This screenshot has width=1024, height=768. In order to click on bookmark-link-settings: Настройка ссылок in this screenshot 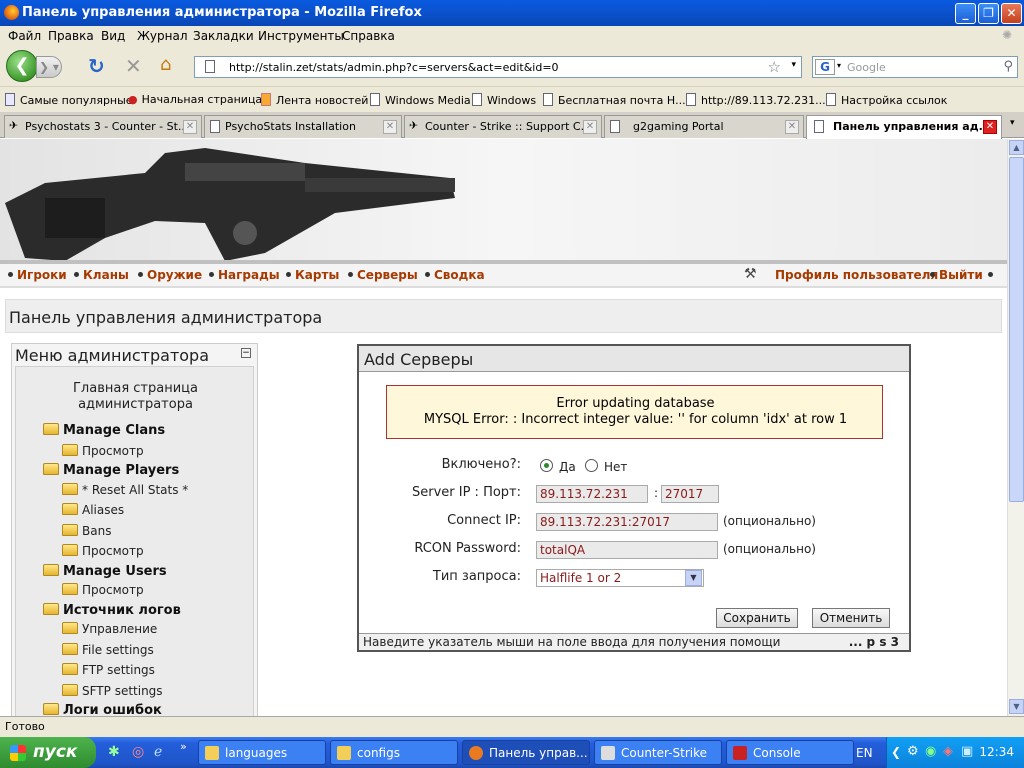, I will do `click(886, 100)`.